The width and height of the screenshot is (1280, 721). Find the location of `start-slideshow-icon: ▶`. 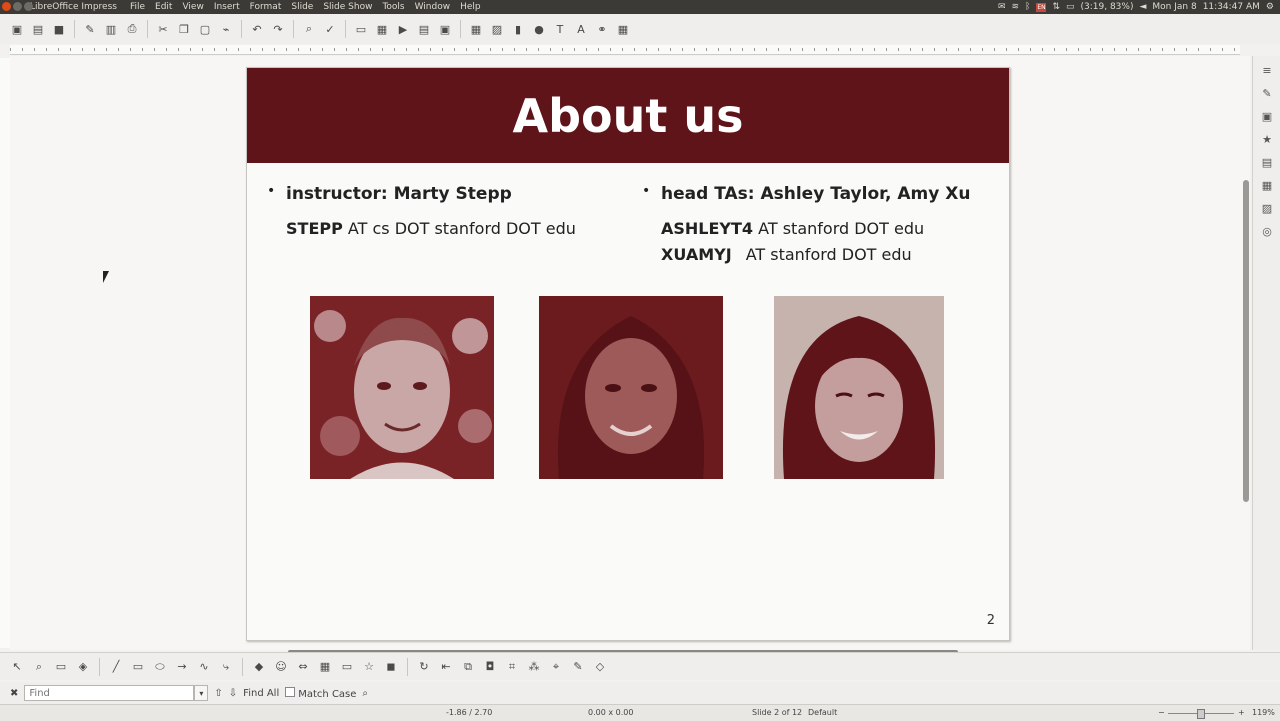

start-slideshow-icon: ▶ is located at coordinates (403, 29).